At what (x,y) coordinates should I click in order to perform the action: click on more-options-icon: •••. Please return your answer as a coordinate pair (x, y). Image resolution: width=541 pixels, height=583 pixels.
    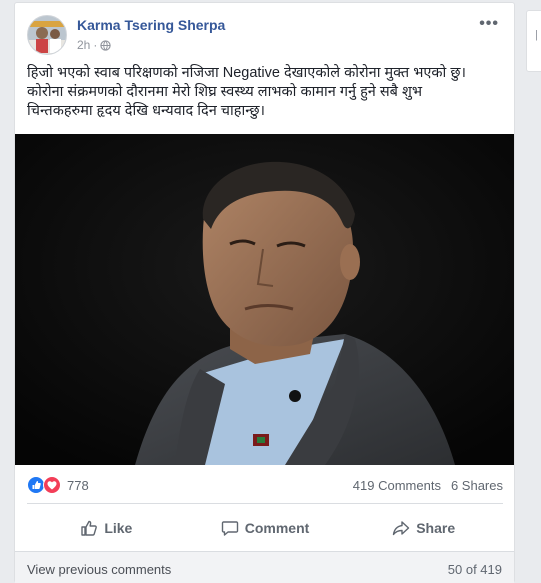
    Looking at the image, I should click on (489, 24).